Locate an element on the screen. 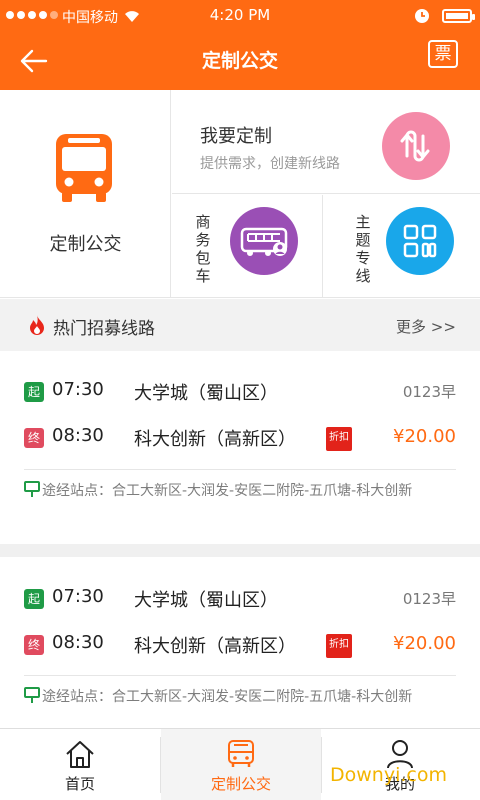 The image size is (480, 800). request-custom-card: 我要定制 提供需求，创建新线路 is located at coordinates (326, 142).